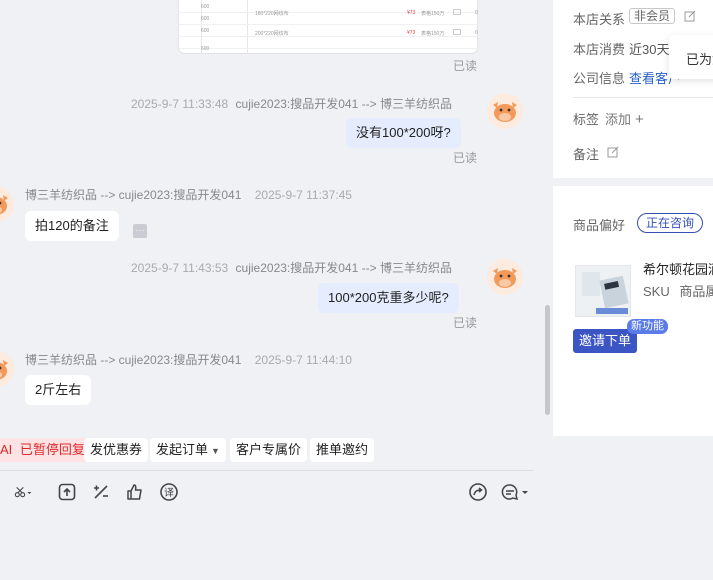 This screenshot has width=713, height=580. What do you see at coordinates (690, 16) in the screenshot?
I see `edit-icon` at bounding box center [690, 16].